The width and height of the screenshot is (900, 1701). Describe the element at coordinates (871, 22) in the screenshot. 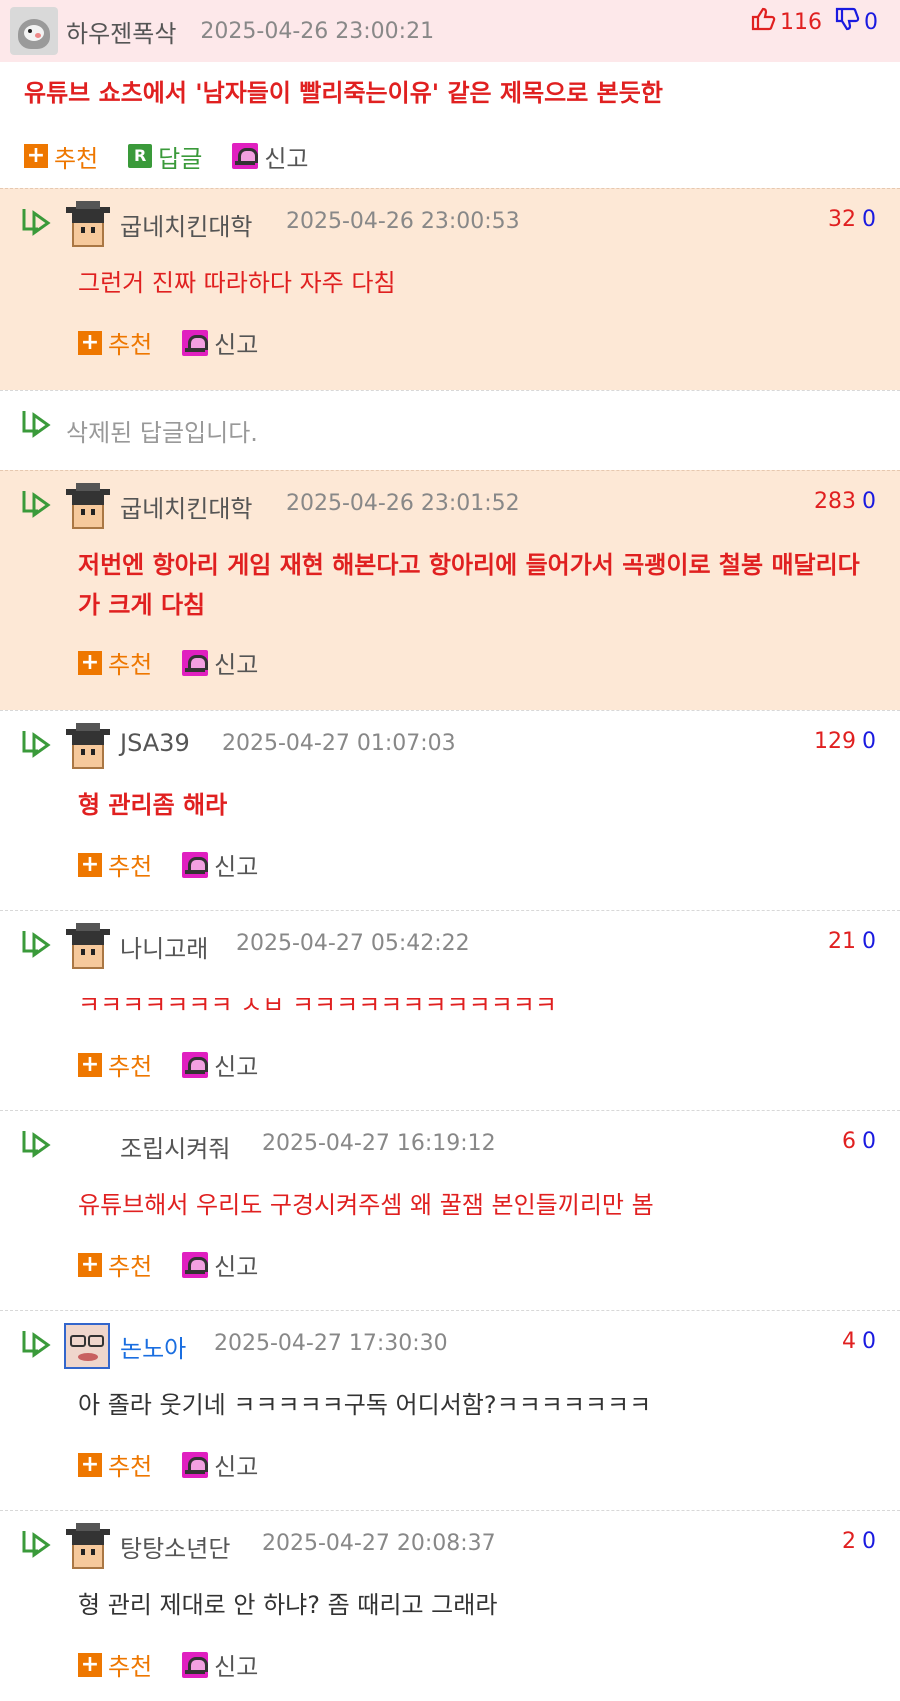

I see `downvote-count: 0` at that location.